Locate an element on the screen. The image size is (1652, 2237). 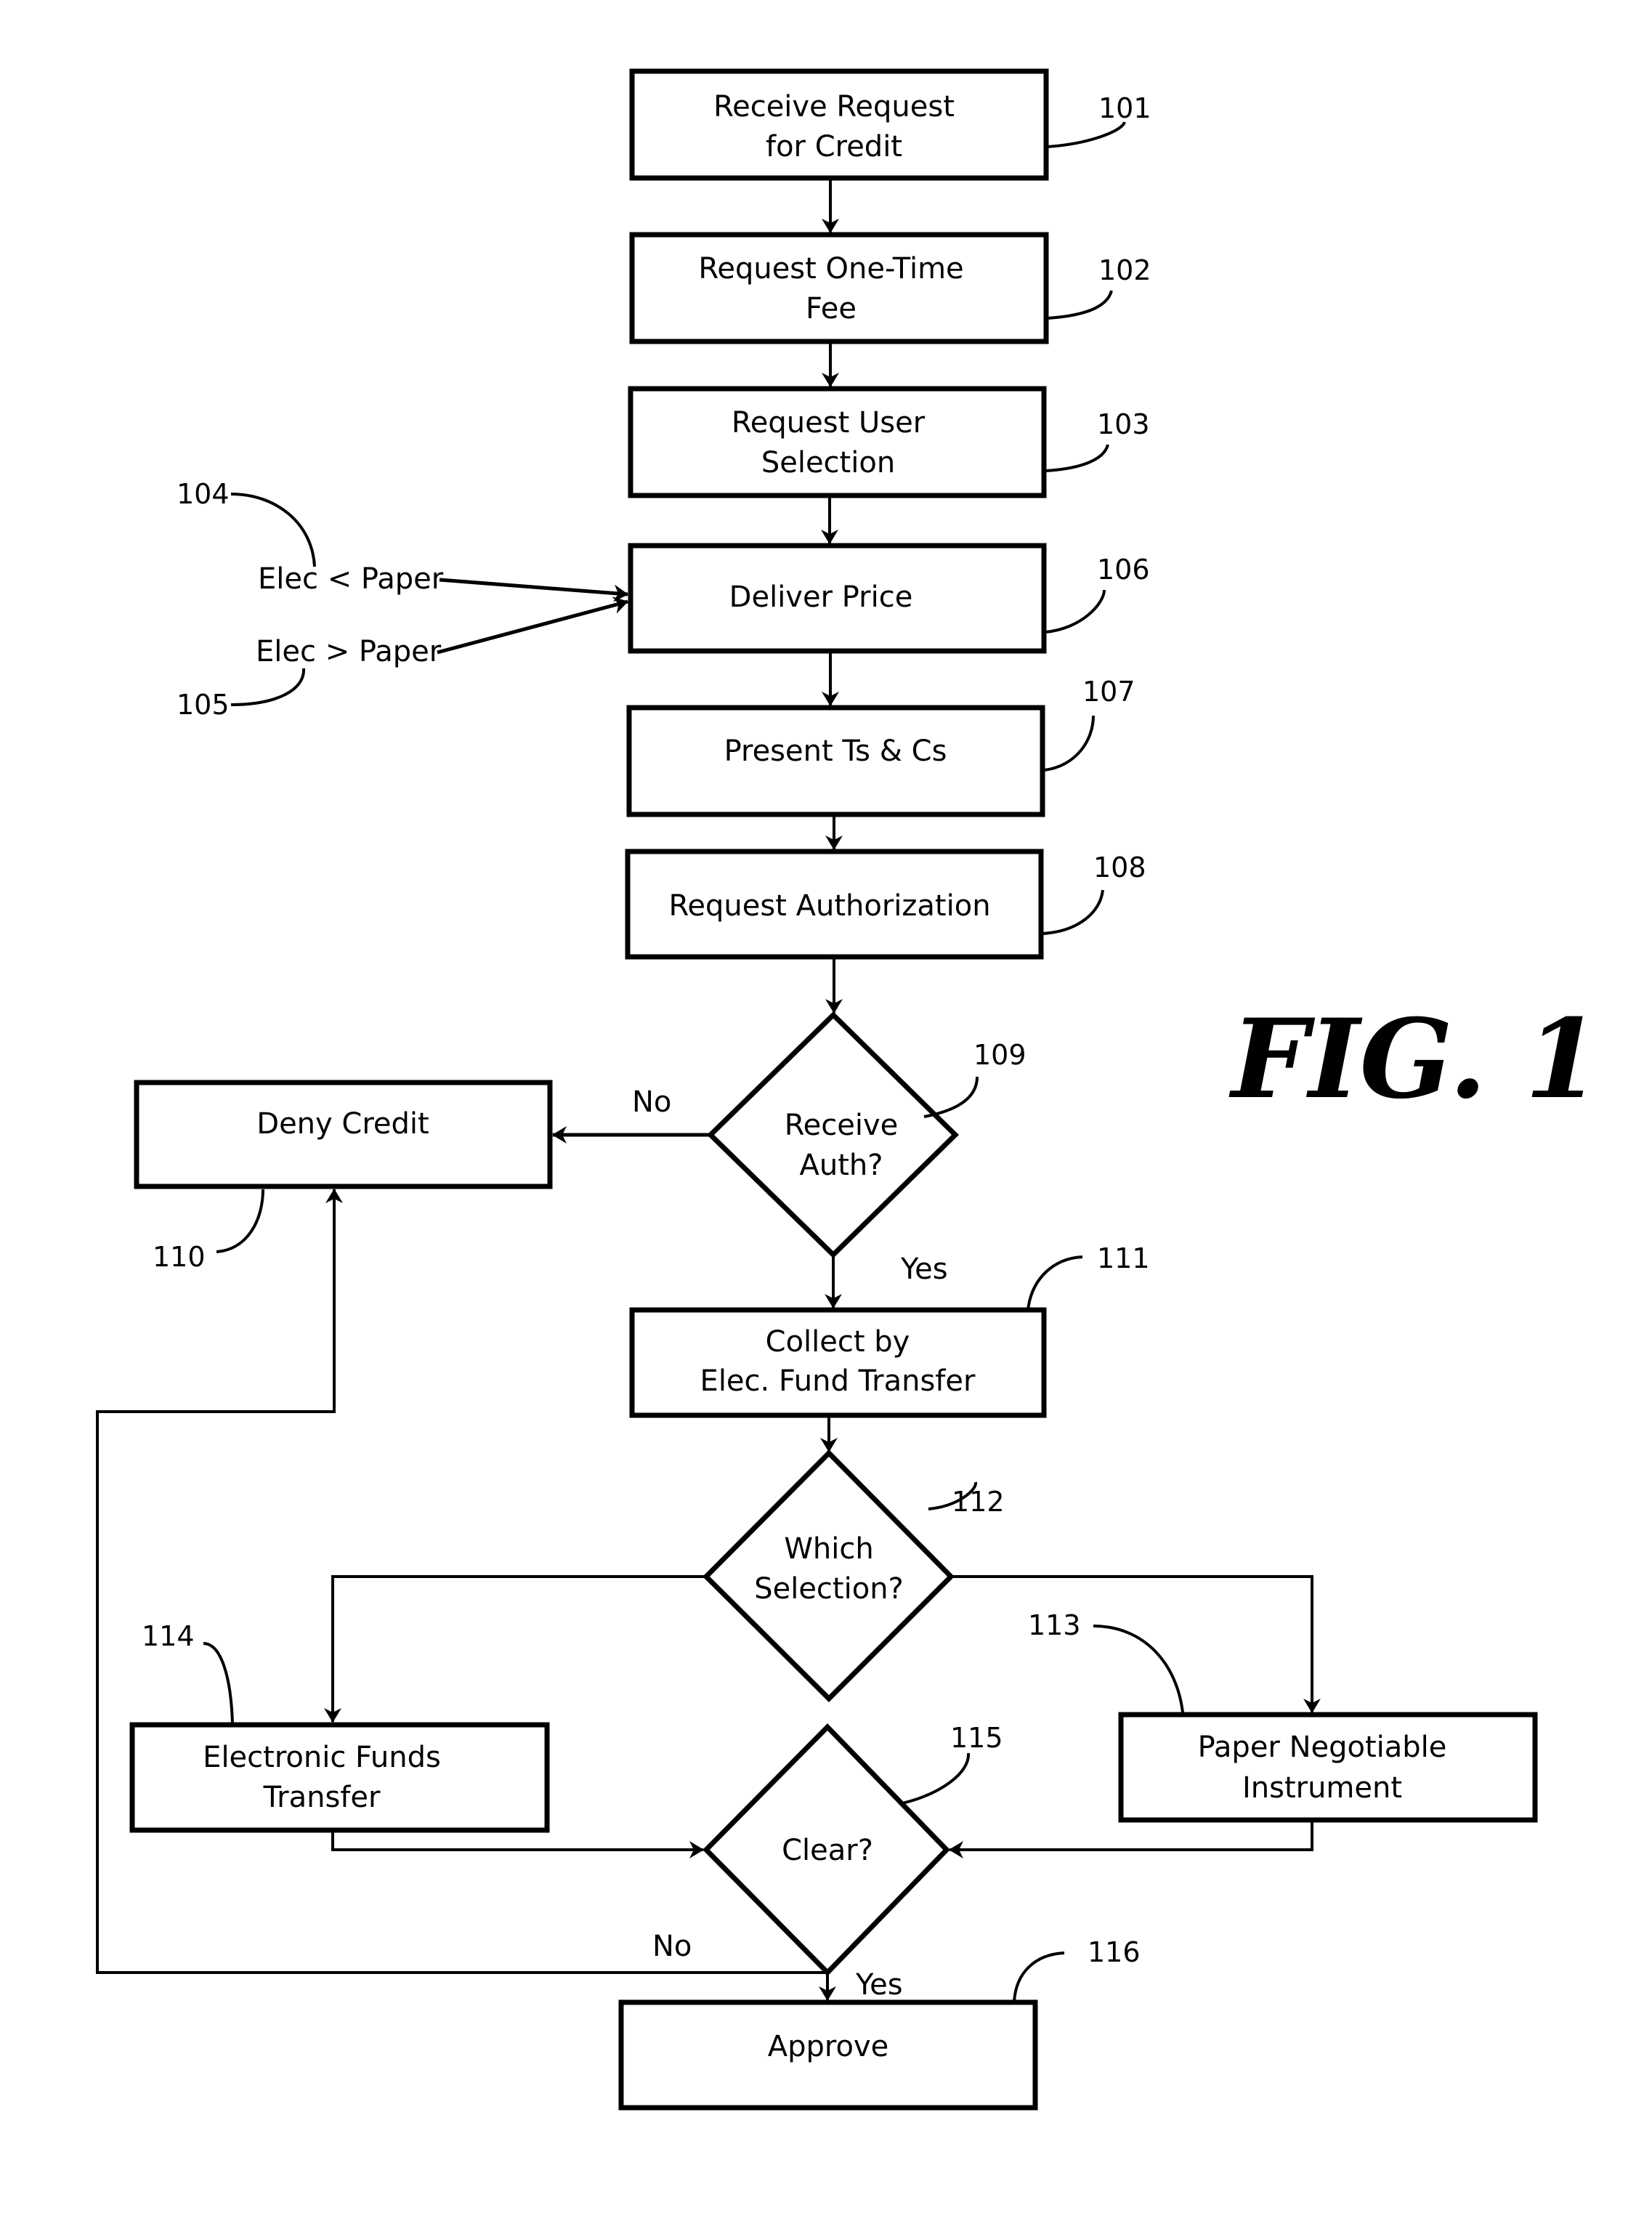
node-label-line: Collect by is located at coordinates (838, 1342).